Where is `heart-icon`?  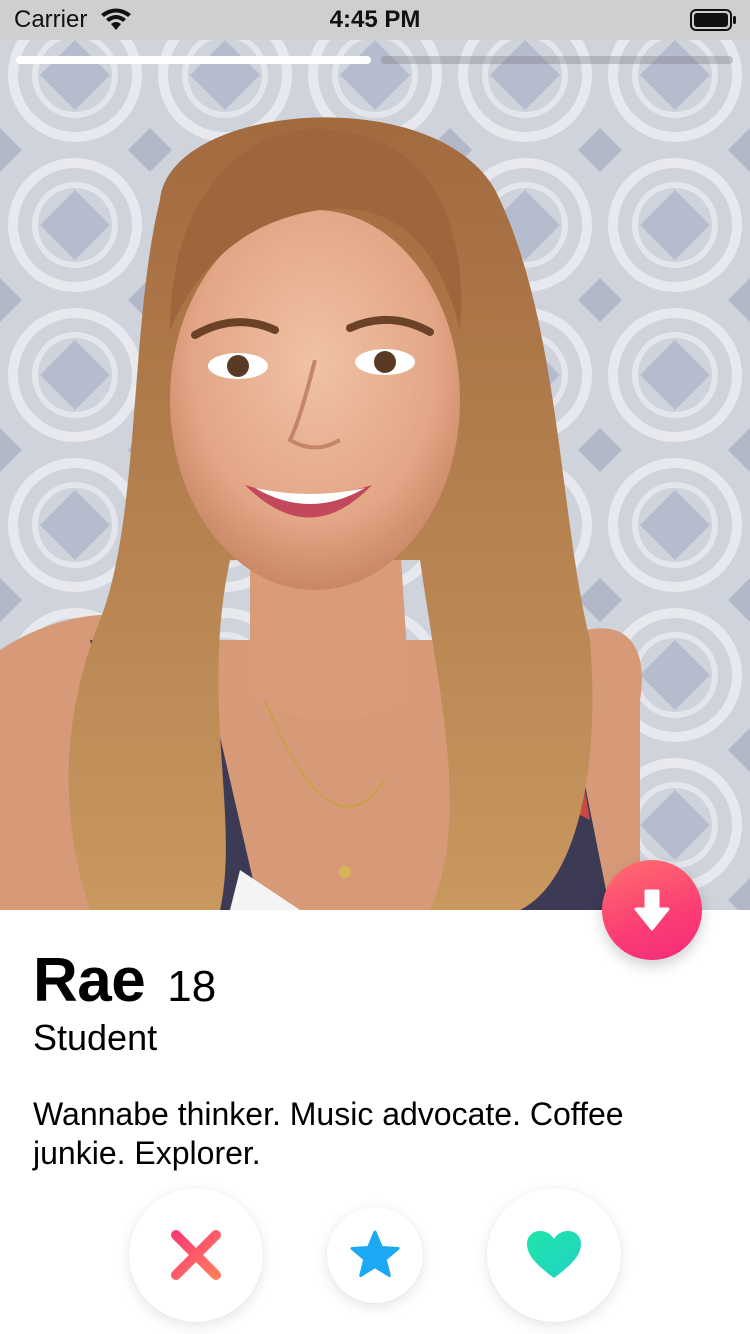 heart-icon is located at coordinates (554, 1254).